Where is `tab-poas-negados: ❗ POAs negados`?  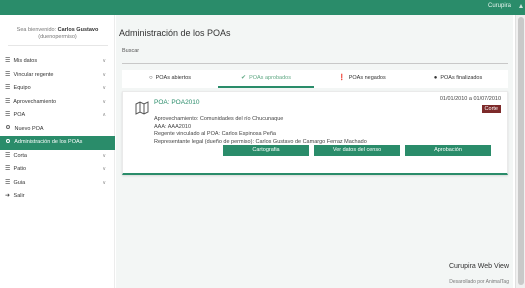 tab-poas-negados: ❗ POAs negados is located at coordinates (362, 79).